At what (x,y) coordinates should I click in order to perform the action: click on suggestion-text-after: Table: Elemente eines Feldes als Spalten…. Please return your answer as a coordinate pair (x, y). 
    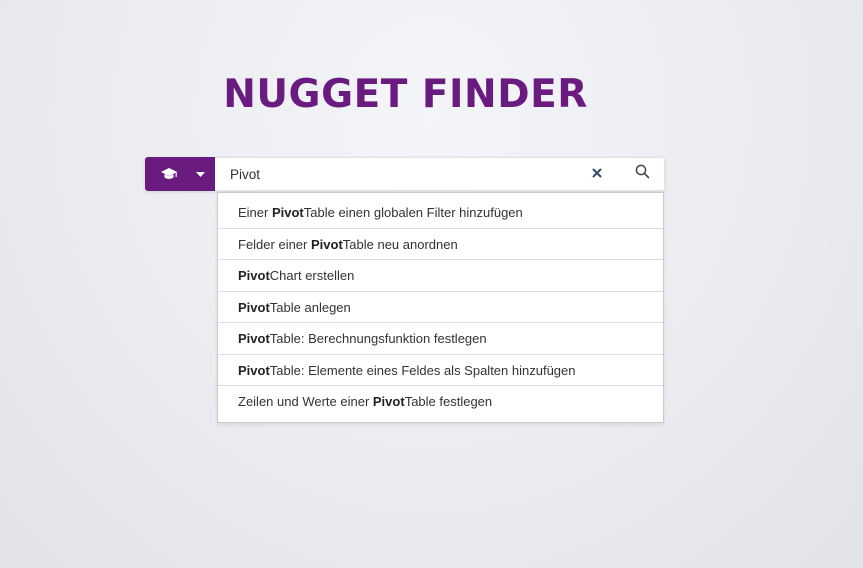
    Looking at the image, I should click on (422, 370).